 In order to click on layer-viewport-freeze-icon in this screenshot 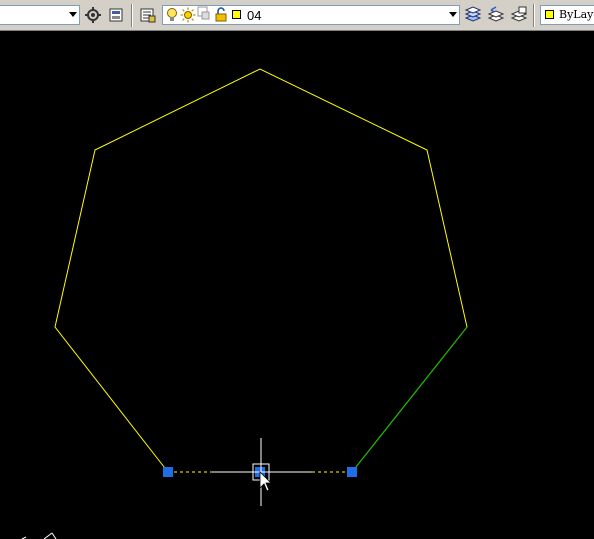, I will do `click(204, 16)`.